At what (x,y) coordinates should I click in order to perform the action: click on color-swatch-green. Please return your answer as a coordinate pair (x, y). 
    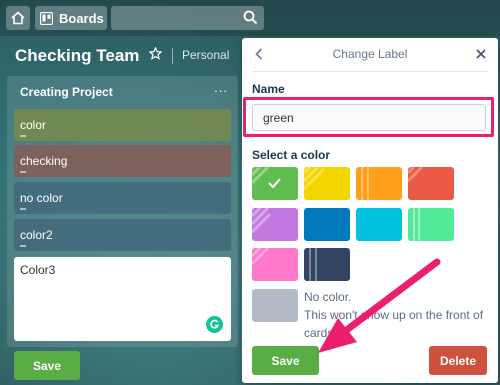
    Looking at the image, I should click on (274, 182).